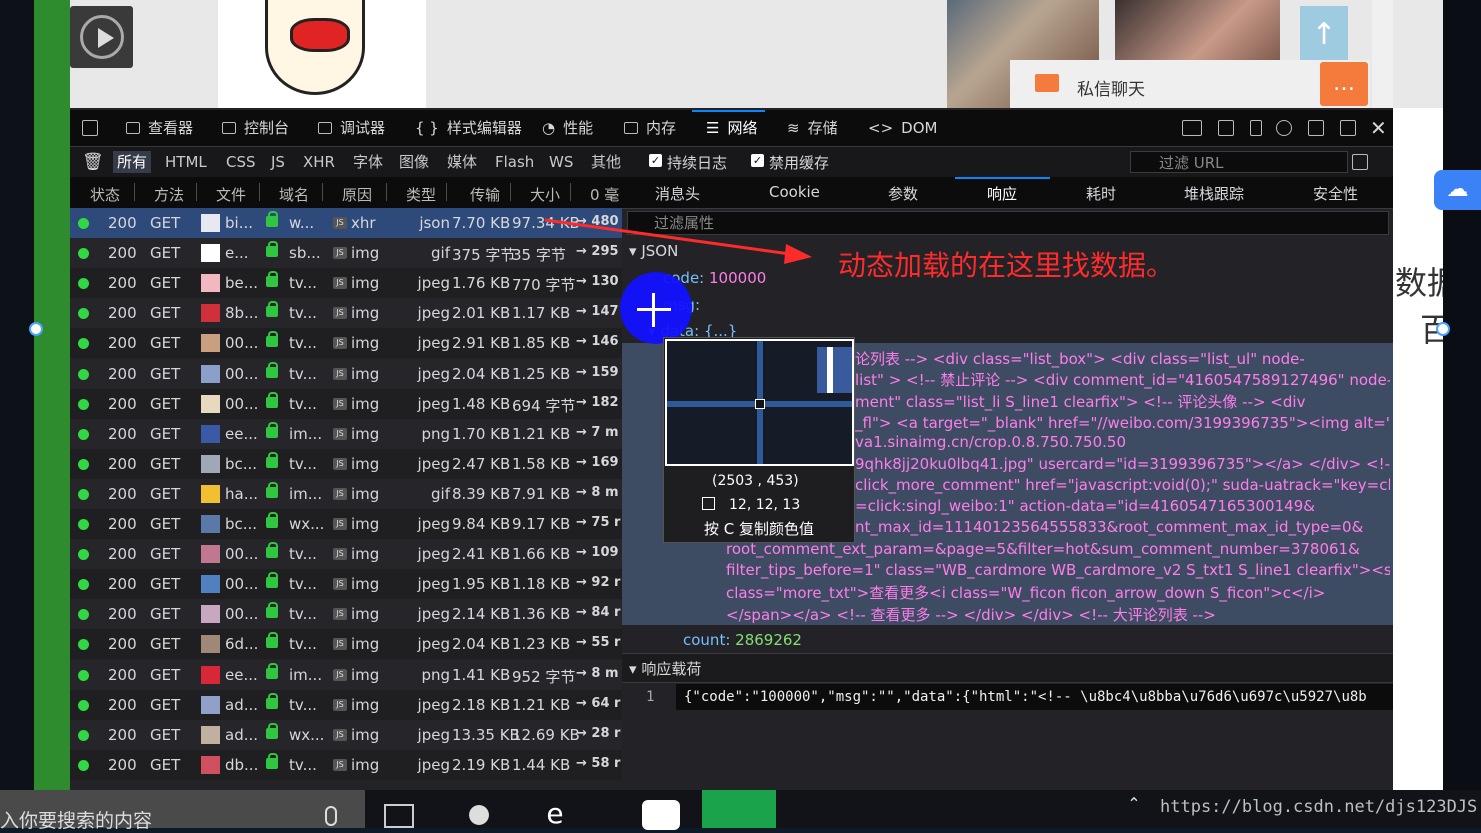  What do you see at coordinates (331, 816) in the screenshot?
I see `microphone-icon` at bounding box center [331, 816].